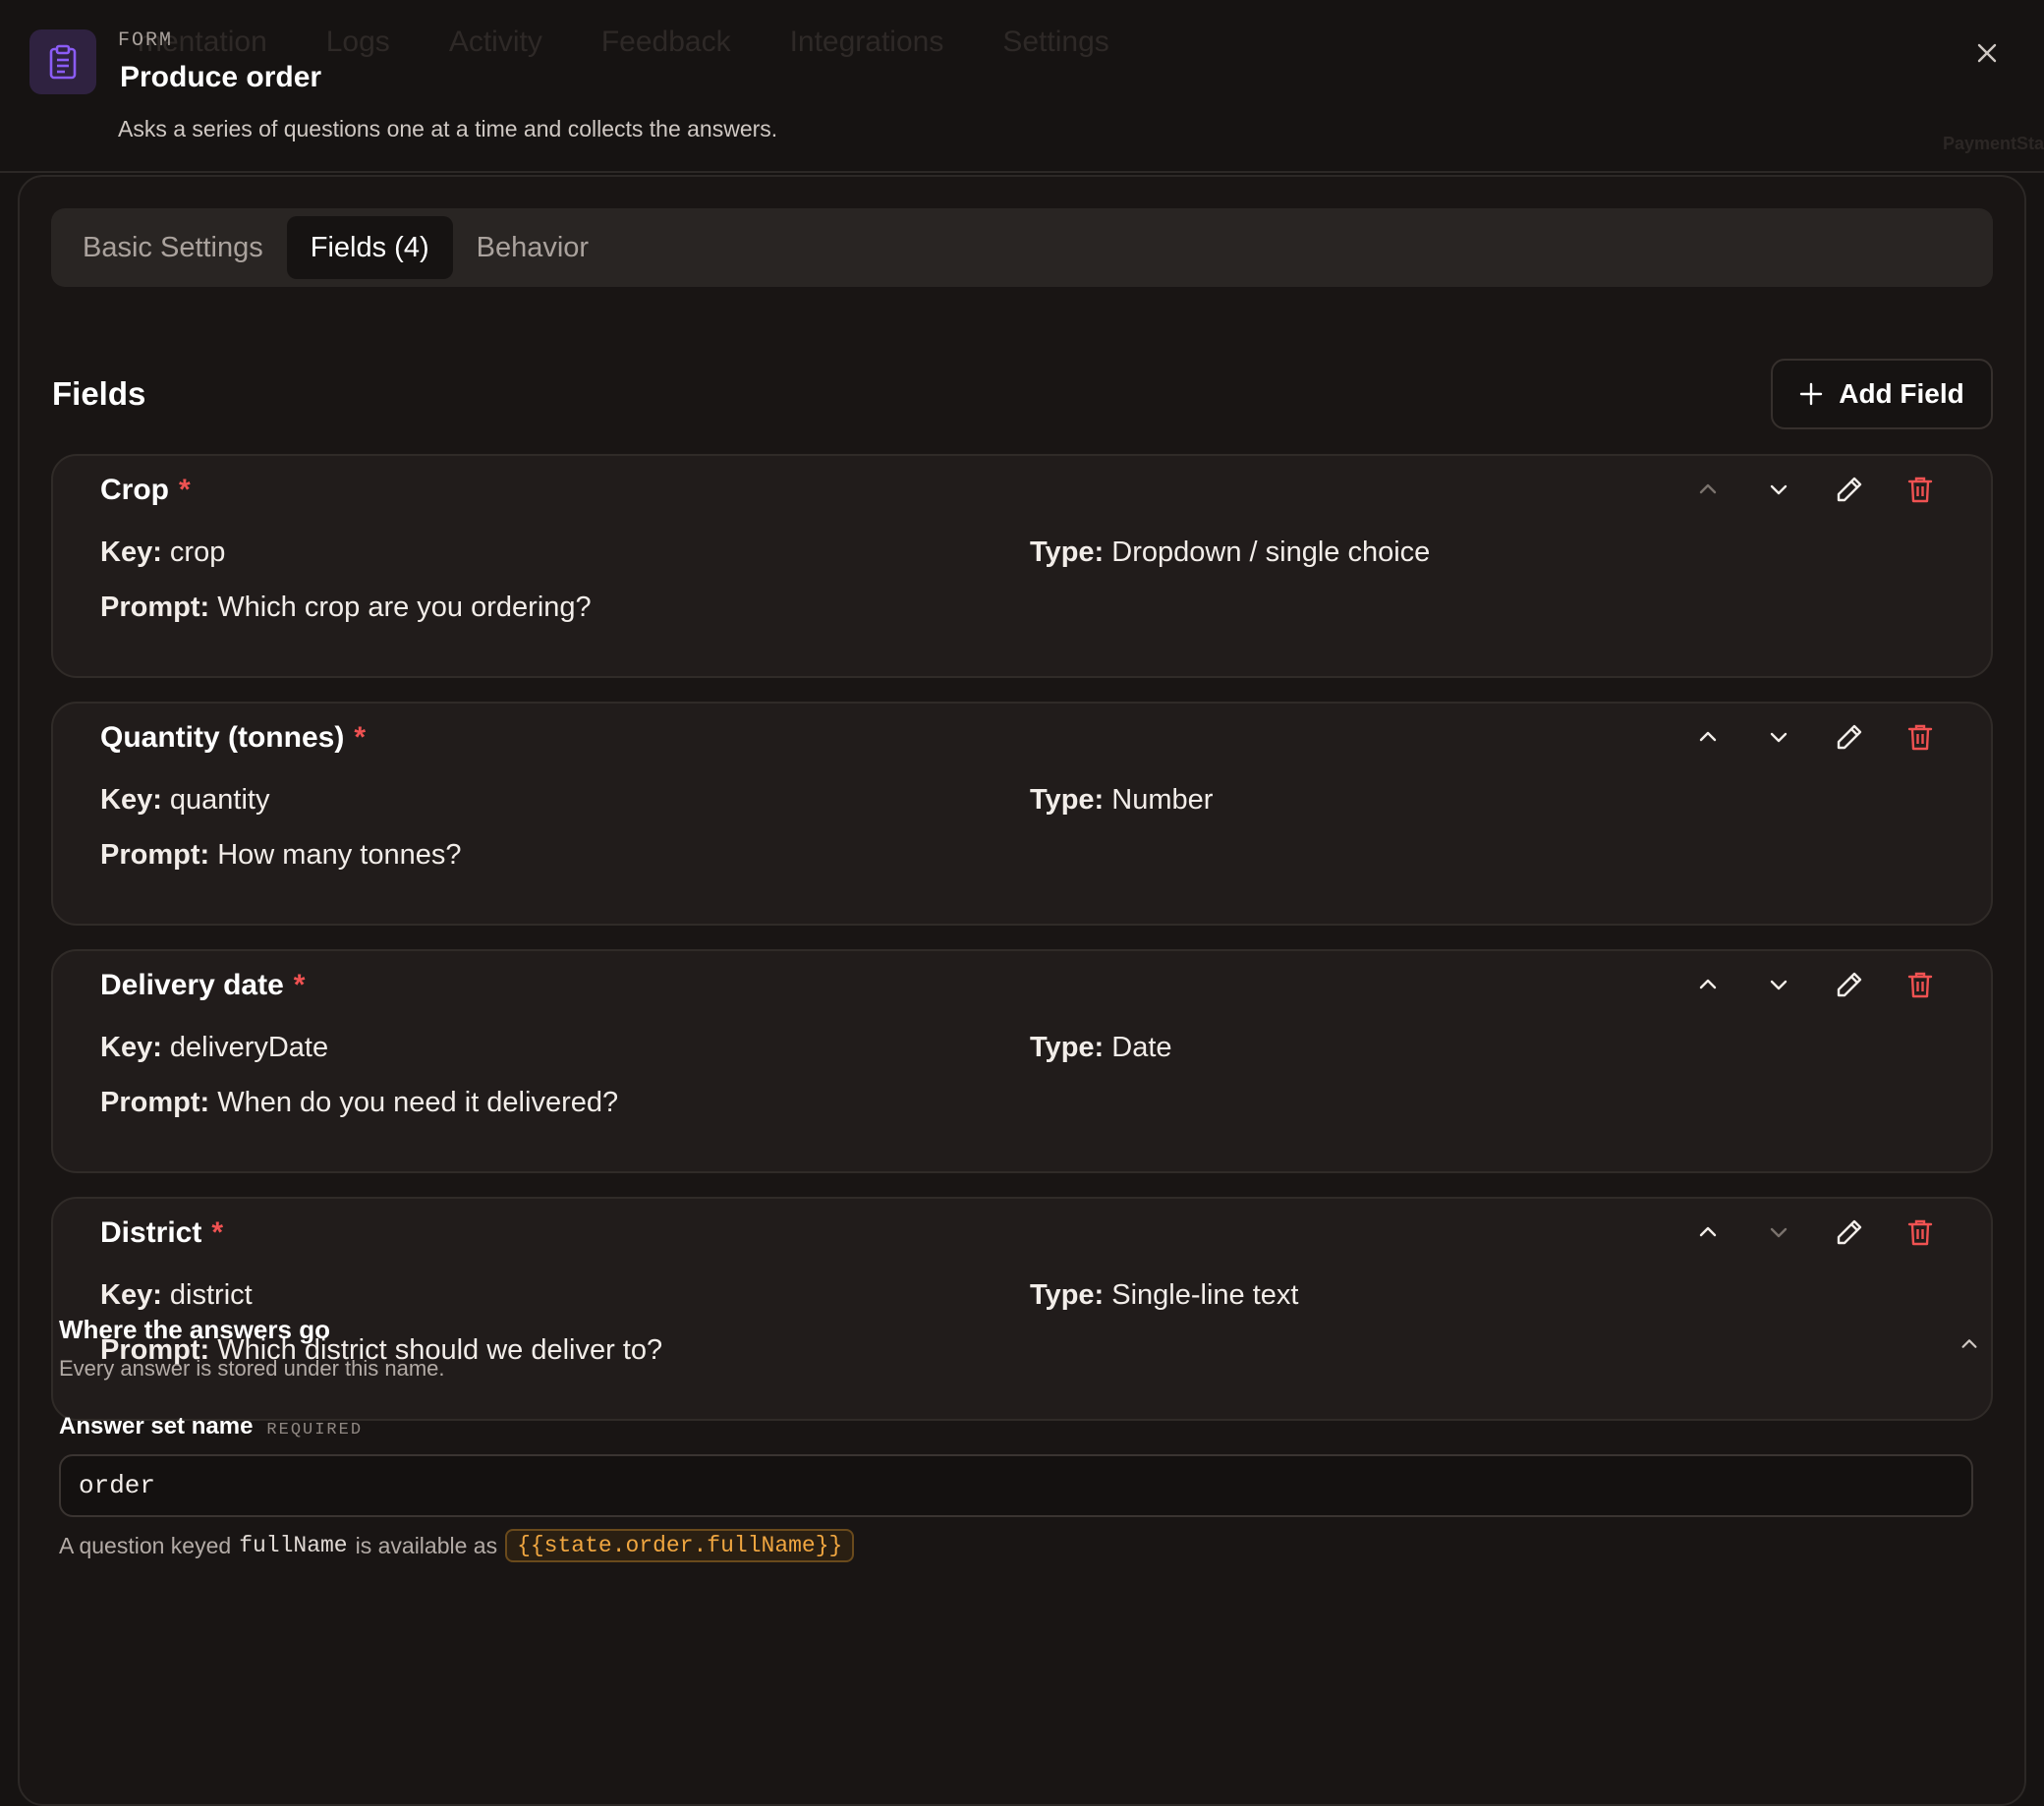 Image resolution: width=2044 pixels, height=1806 pixels. What do you see at coordinates (221, 77) in the screenshot?
I see `modal-title: Produce order` at bounding box center [221, 77].